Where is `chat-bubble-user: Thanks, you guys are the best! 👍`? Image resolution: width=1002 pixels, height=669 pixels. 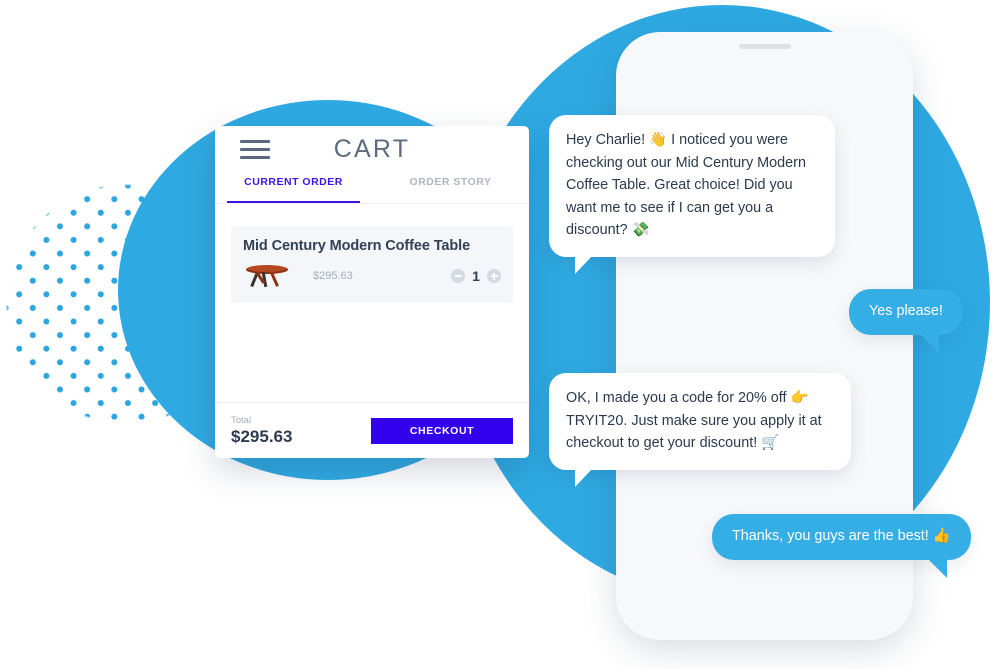
chat-bubble-user: Thanks, you guys are the best! 👍 is located at coordinates (841, 546).